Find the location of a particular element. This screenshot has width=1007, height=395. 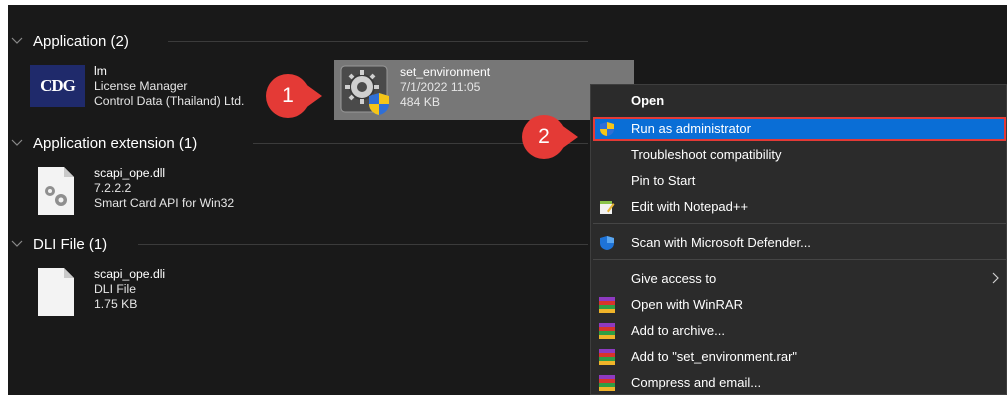

file-description: License Manager is located at coordinates (141, 86).